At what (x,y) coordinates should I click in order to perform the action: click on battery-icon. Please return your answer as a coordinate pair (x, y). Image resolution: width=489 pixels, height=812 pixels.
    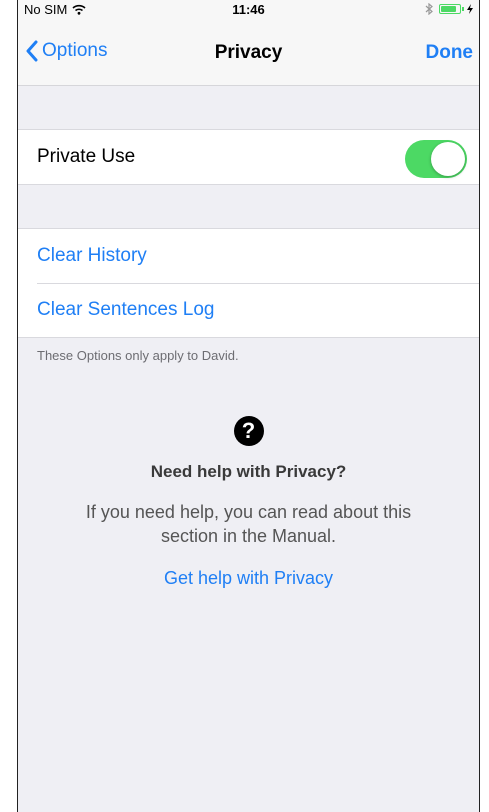
    Looking at the image, I should click on (451, 9).